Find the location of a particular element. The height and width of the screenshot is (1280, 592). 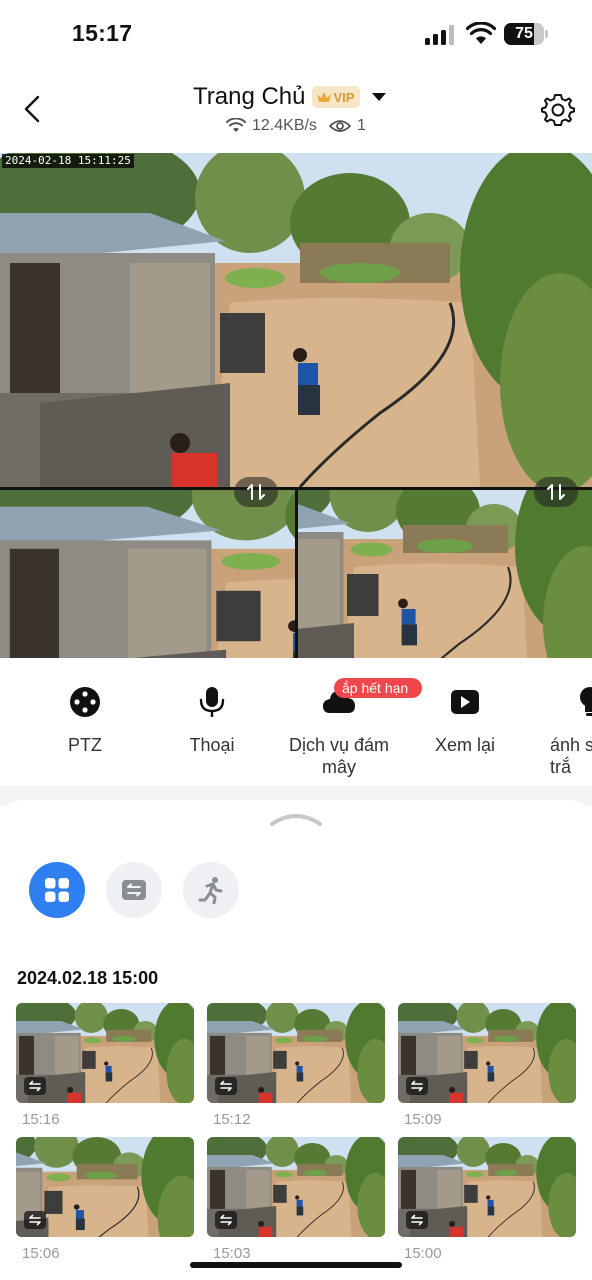

cloud-expire-badge: ắp hết hạn is located at coordinates (378, 688).